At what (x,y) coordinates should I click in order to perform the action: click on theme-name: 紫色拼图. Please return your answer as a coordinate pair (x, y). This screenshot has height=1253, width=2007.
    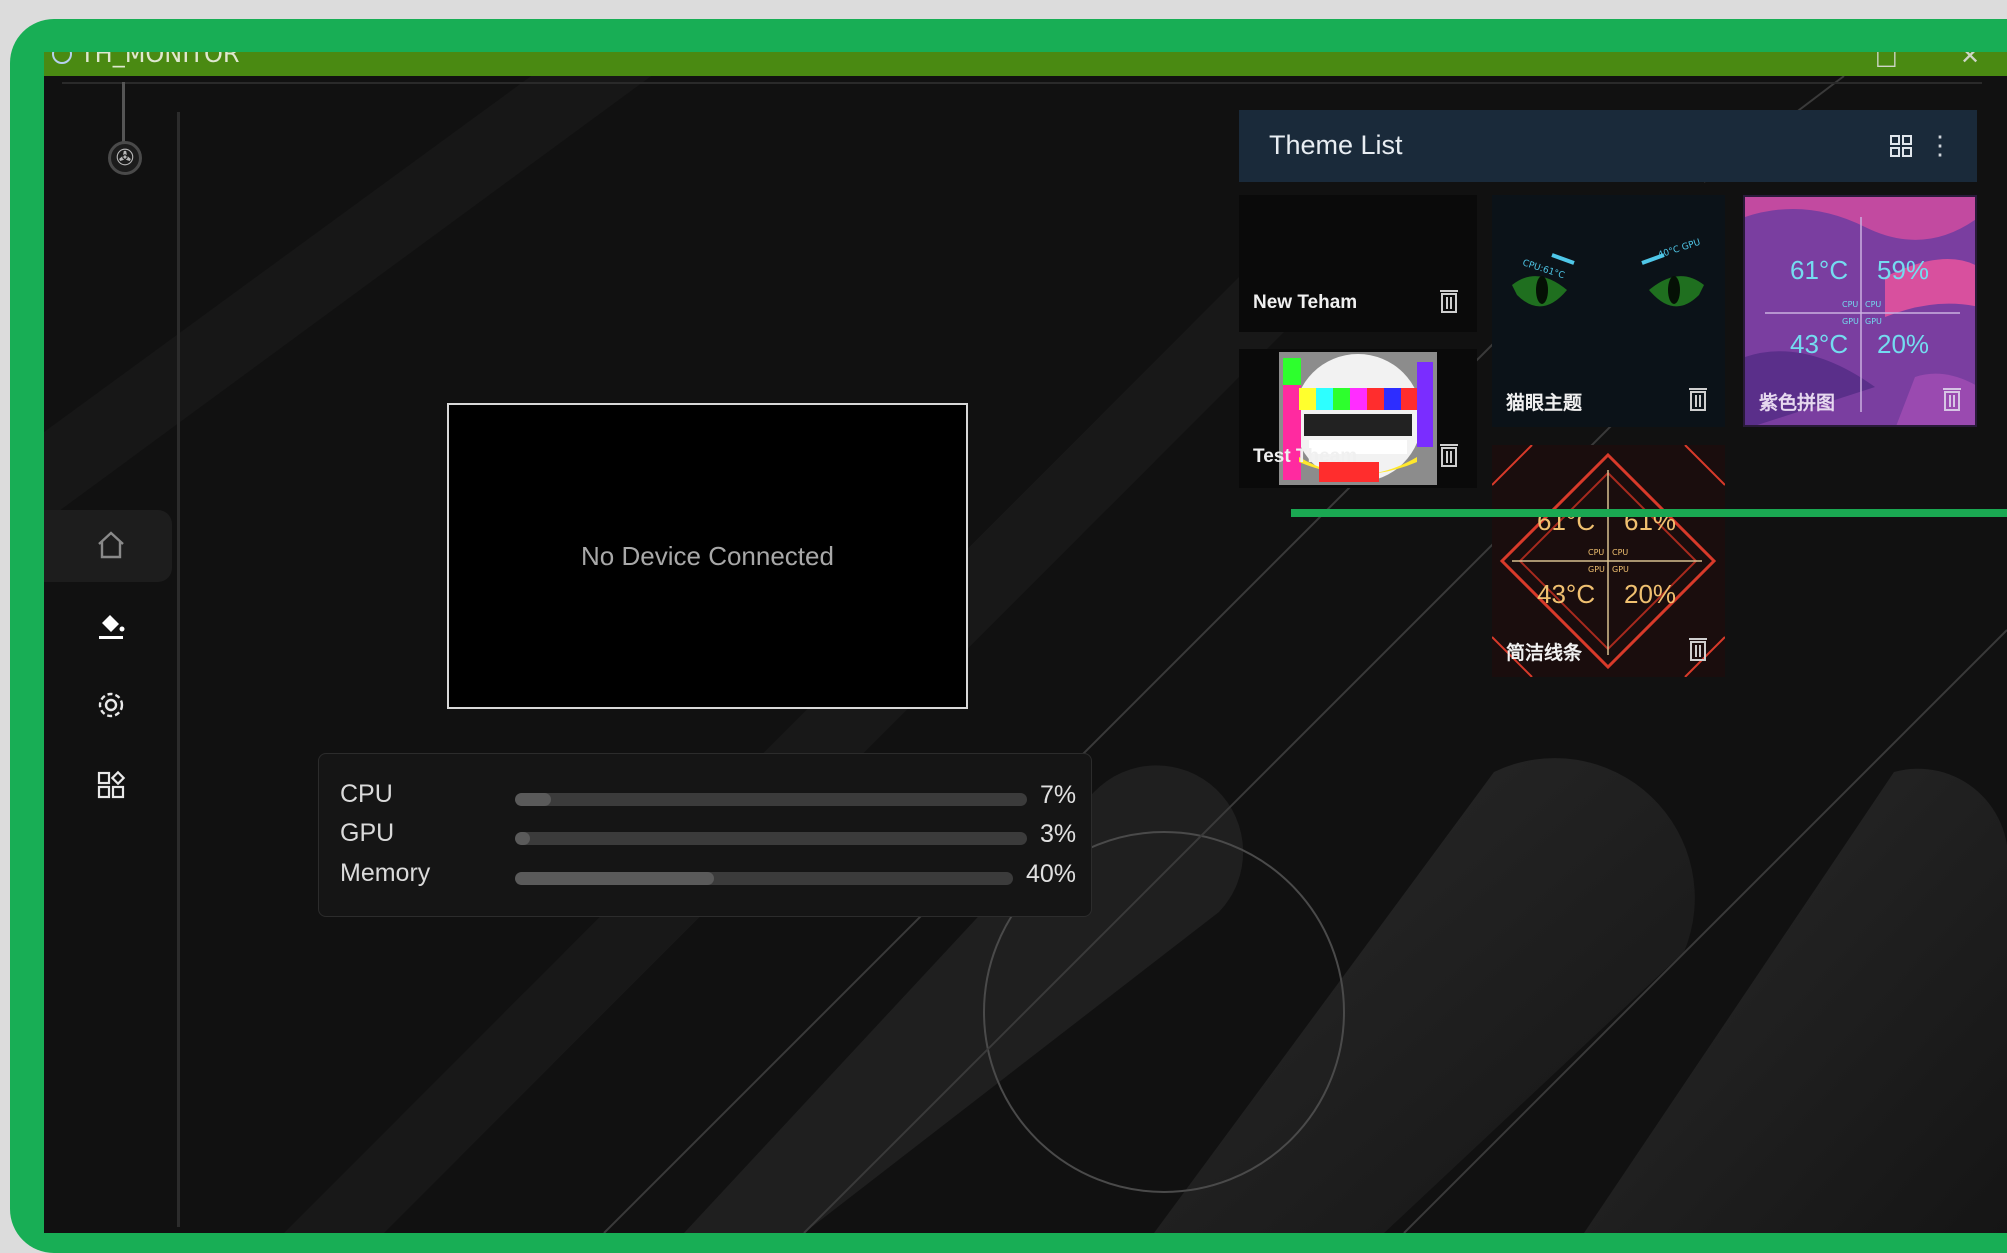
    Looking at the image, I should click on (1797, 403).